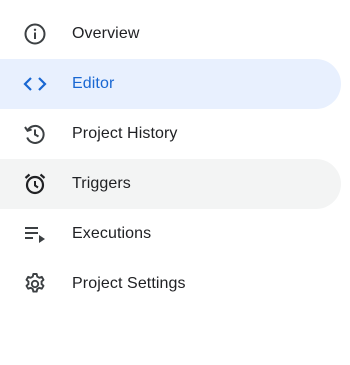 The image size is (350, 365). I want to click on info-icon, so click(35, 34).